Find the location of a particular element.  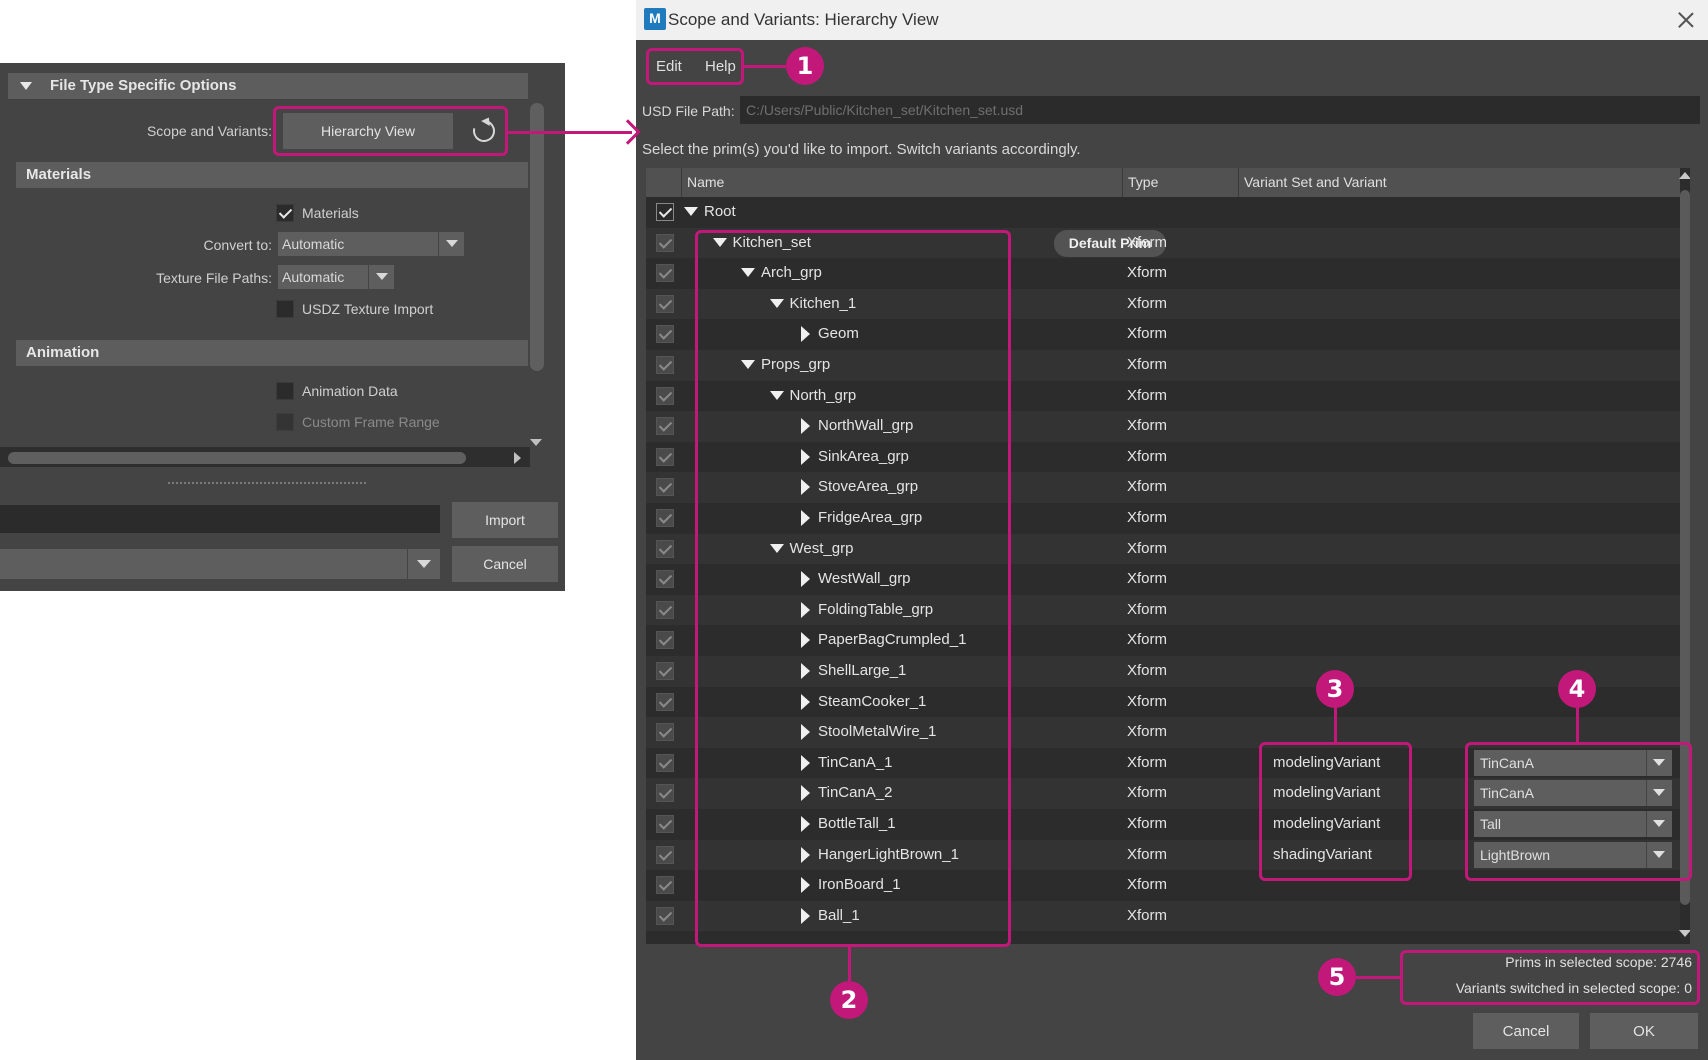

file-name-field is located at coordinates (220, 519).